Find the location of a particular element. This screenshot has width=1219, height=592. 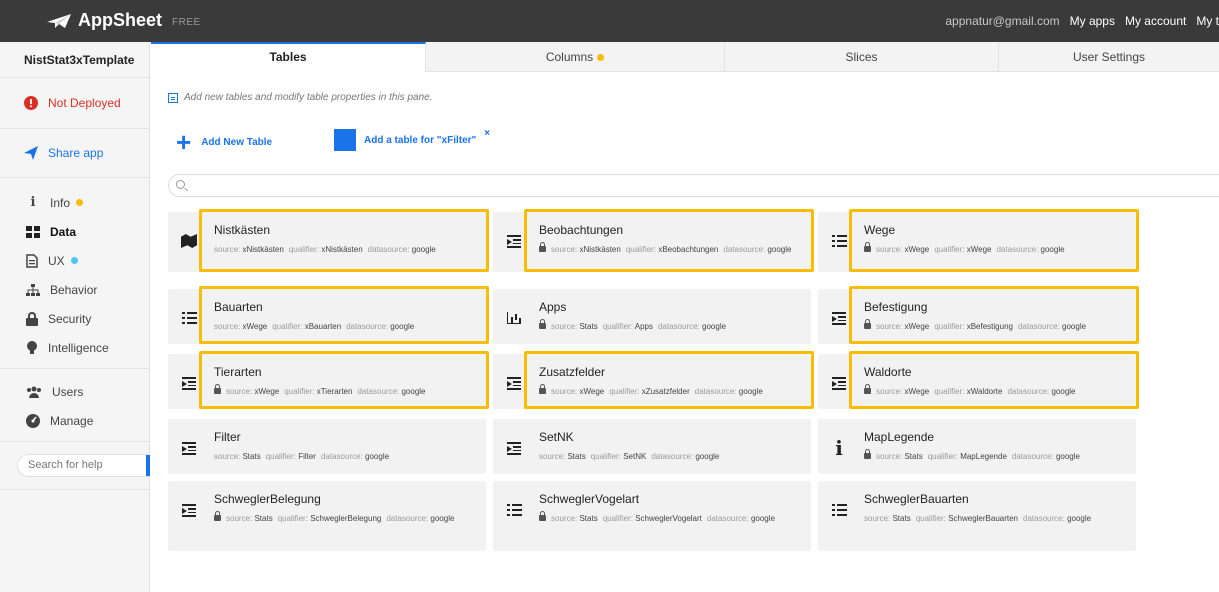

sidebar-item-behavior: Behavior is located at coordinates (74, 289).